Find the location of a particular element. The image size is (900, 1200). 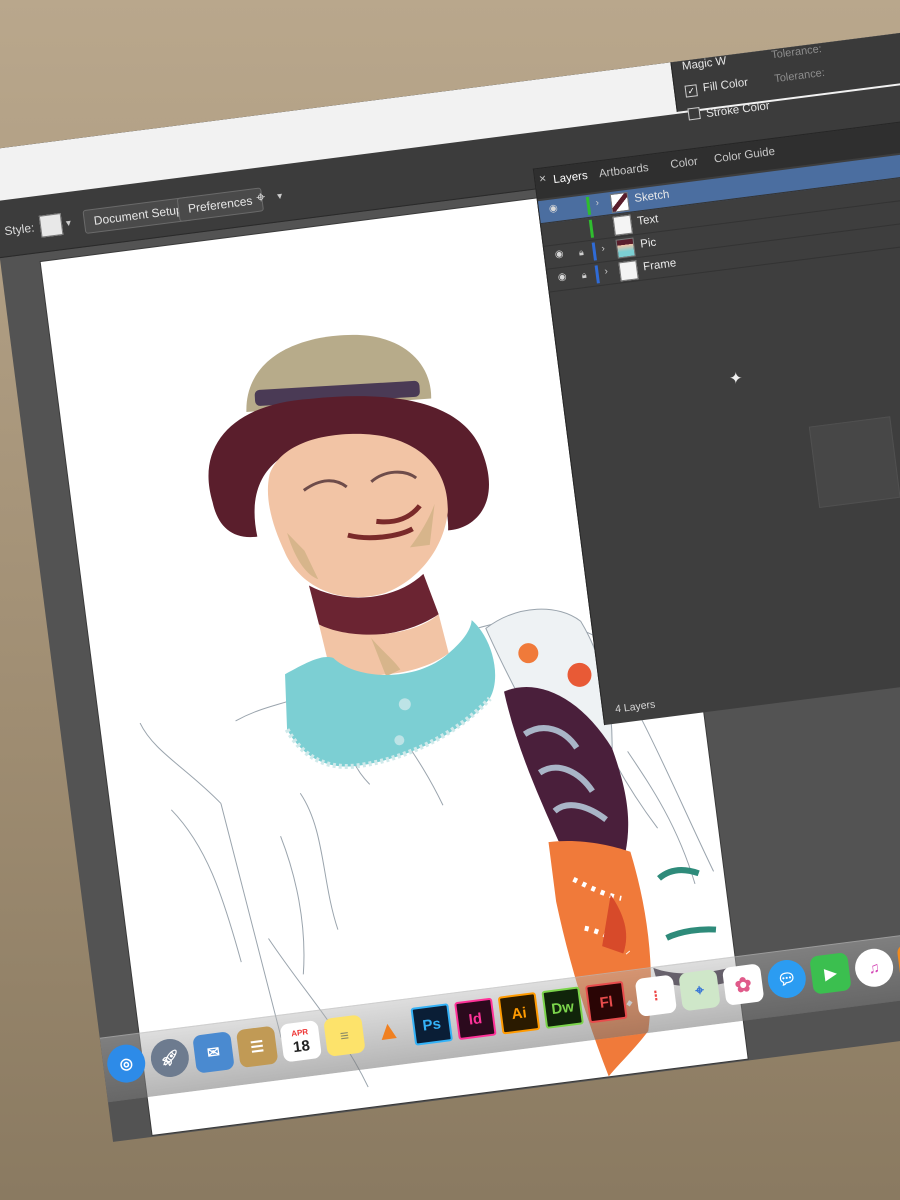

arrange-icon: ⌖ is located at coordinates (260, 198).